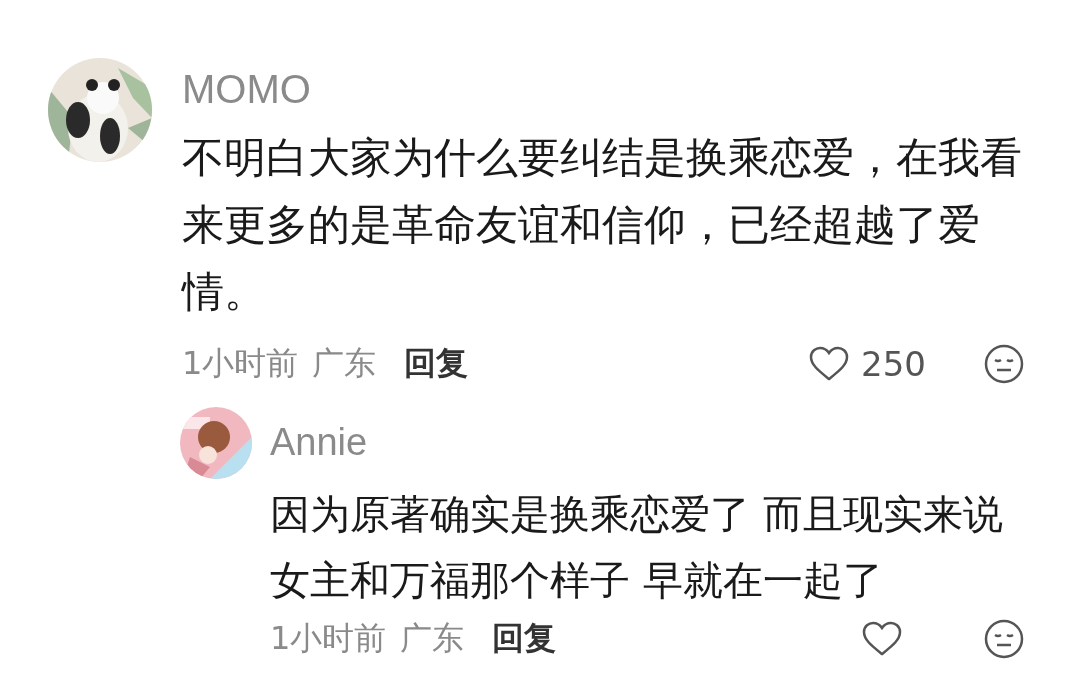 The width and height of the screenshot is (1080, 677). What do you see at coordinates (247, 89) in the screenshot?
I see `user-name: MOMO` at bounding box center [247, 89].